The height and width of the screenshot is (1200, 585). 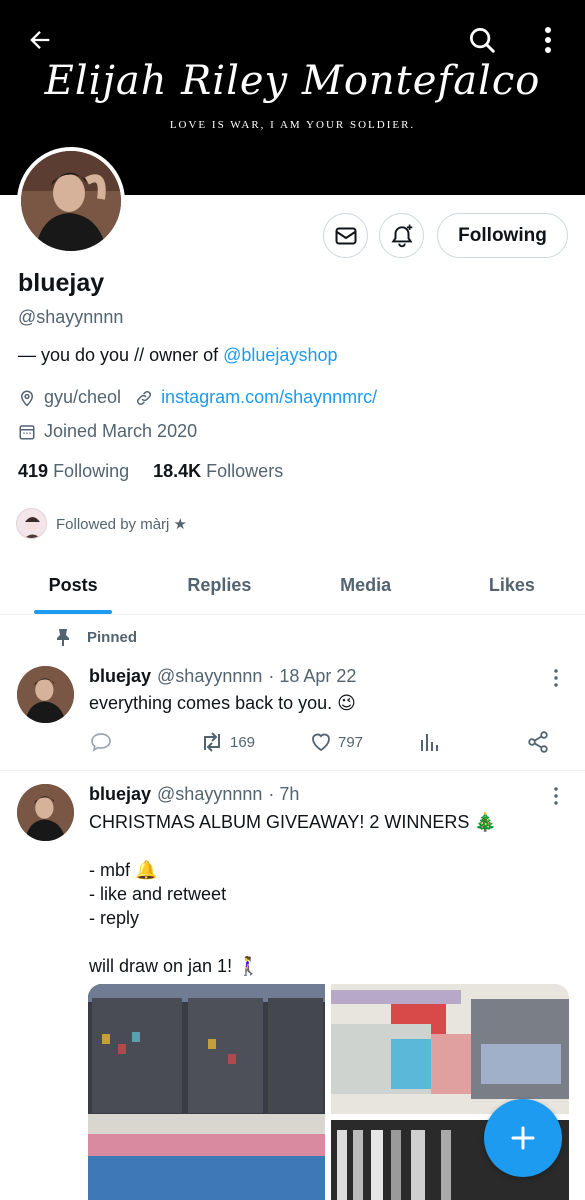 I want to click on retweet-icon, so click(x=212, y=742).